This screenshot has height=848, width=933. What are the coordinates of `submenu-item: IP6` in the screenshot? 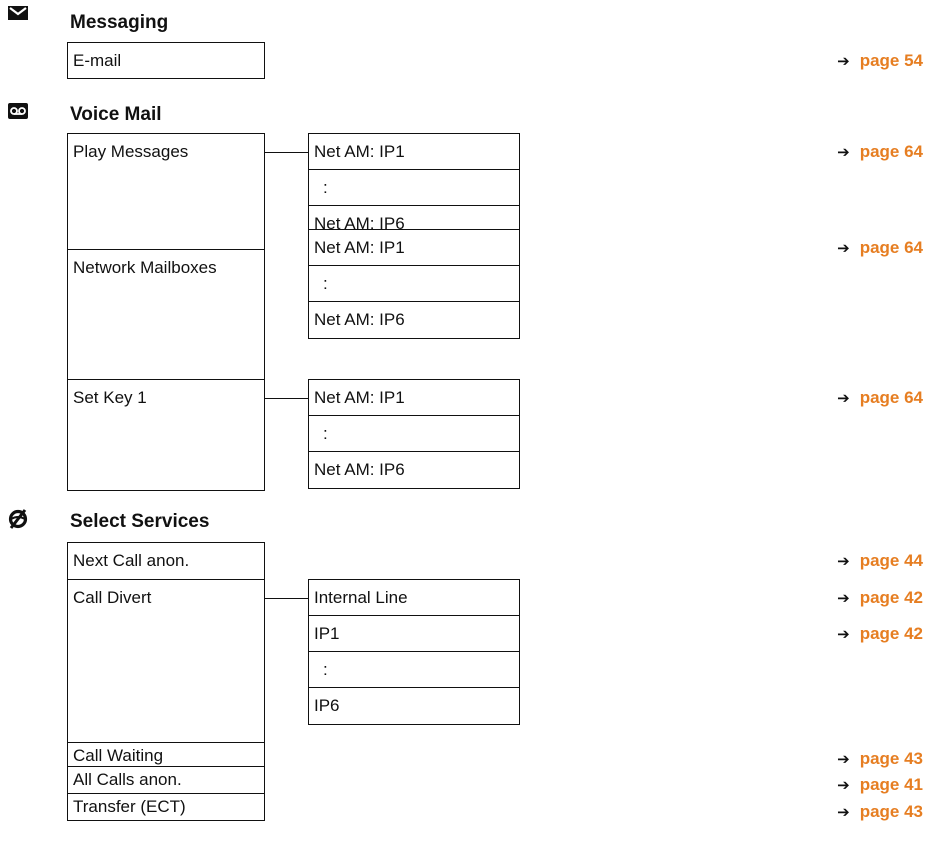 It's located at (414, 706).